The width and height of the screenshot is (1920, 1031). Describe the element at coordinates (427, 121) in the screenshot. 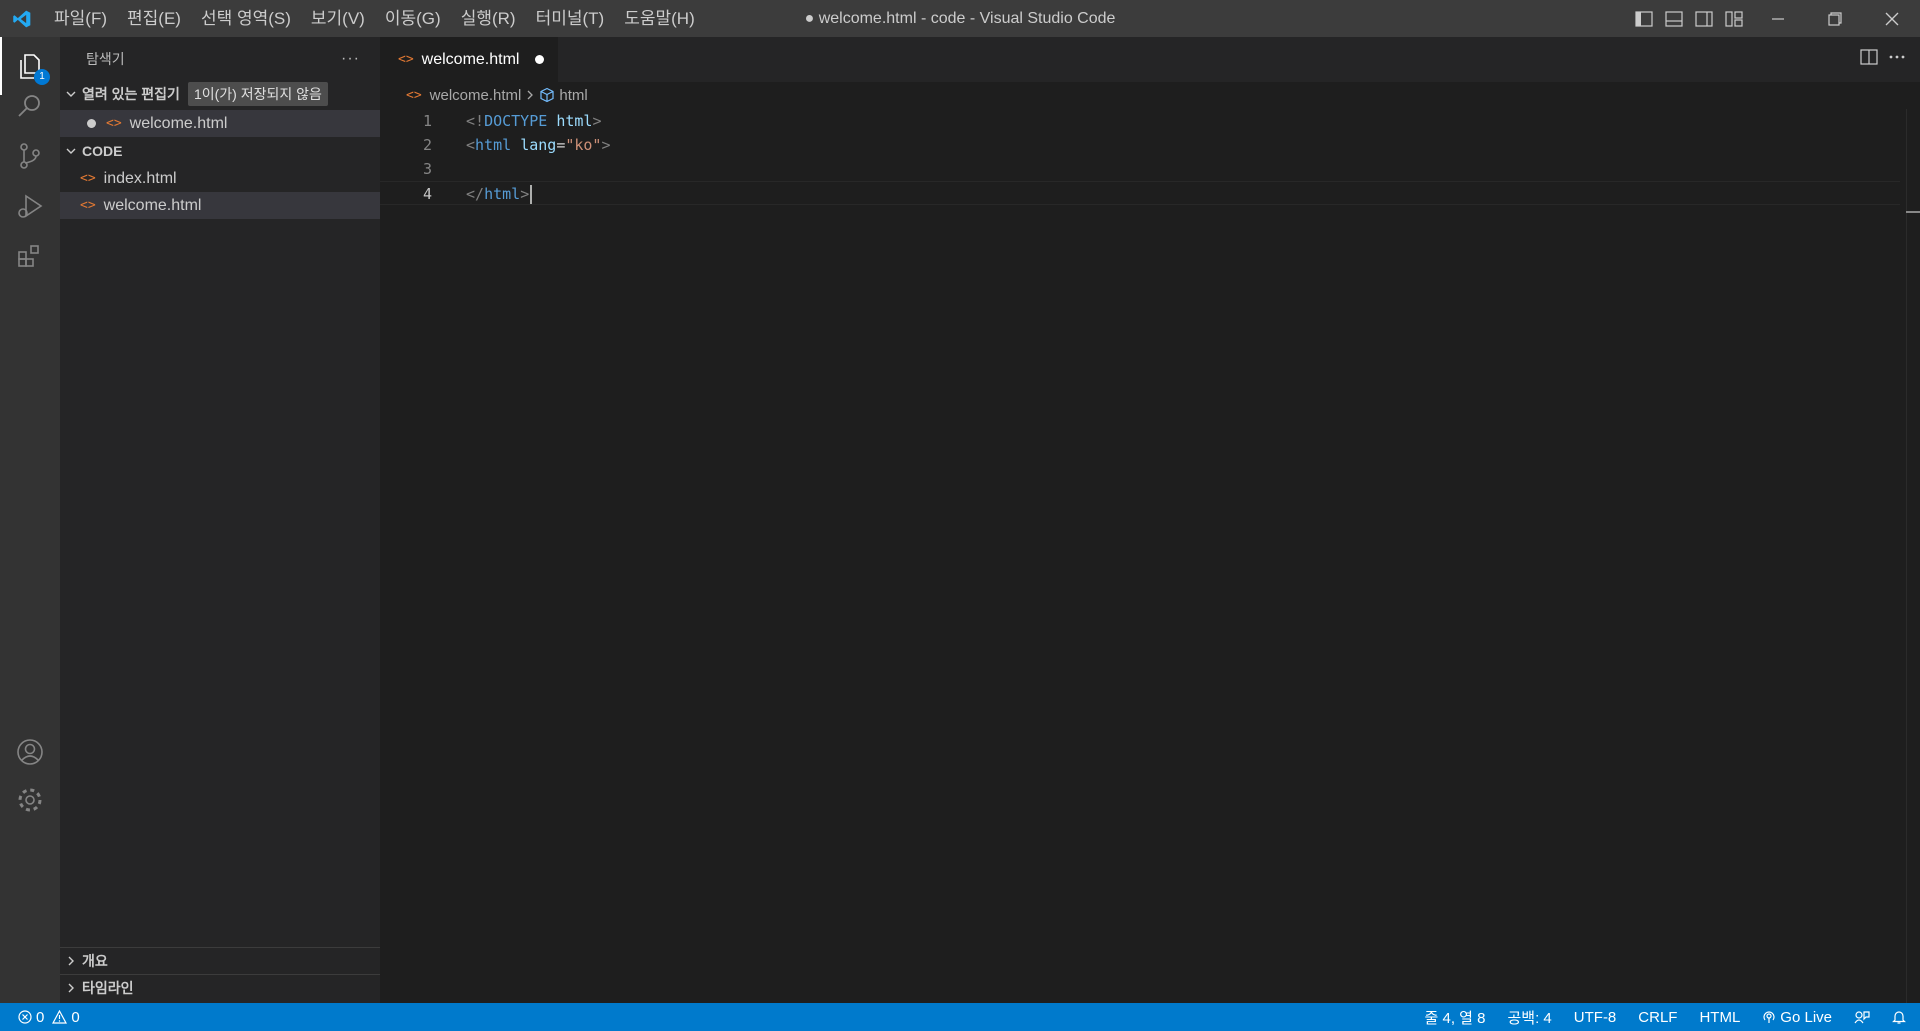

I see `line-number: 1` at that location.